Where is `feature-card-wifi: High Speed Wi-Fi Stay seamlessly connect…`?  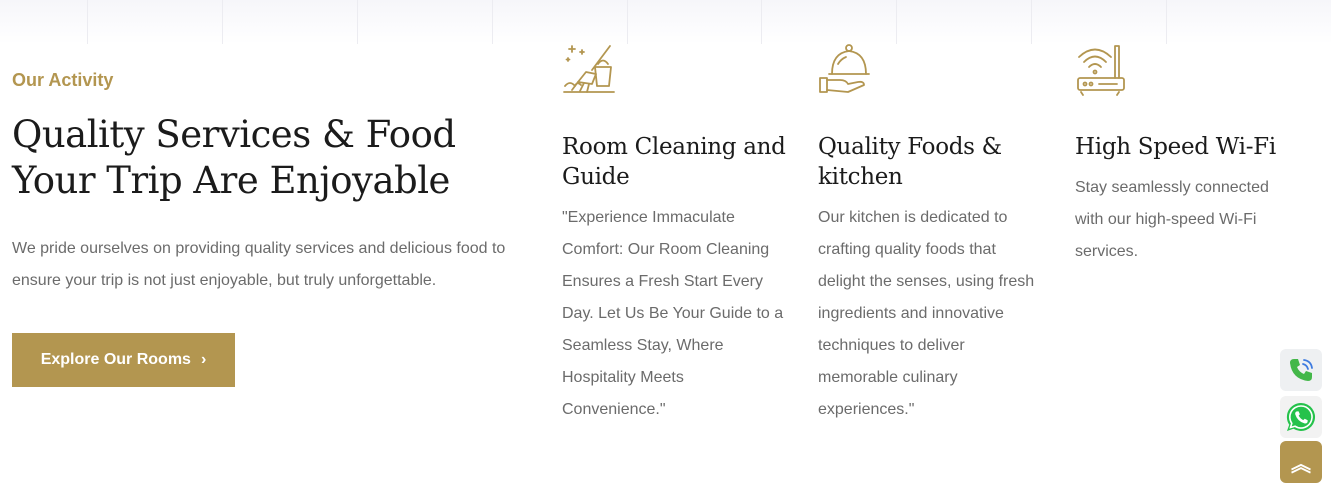 feature-card-wifi: High Speed Wi-Fi Stay seamlessly connect… is located at coordinates (1187, 155).